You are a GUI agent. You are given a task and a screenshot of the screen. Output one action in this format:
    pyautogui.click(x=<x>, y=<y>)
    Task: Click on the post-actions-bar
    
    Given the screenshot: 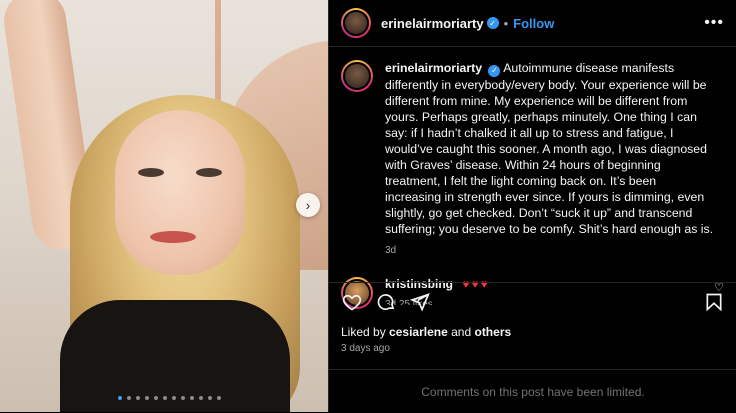 What is the action you would take?
    pyautogui.click(x=532, y=297)
    